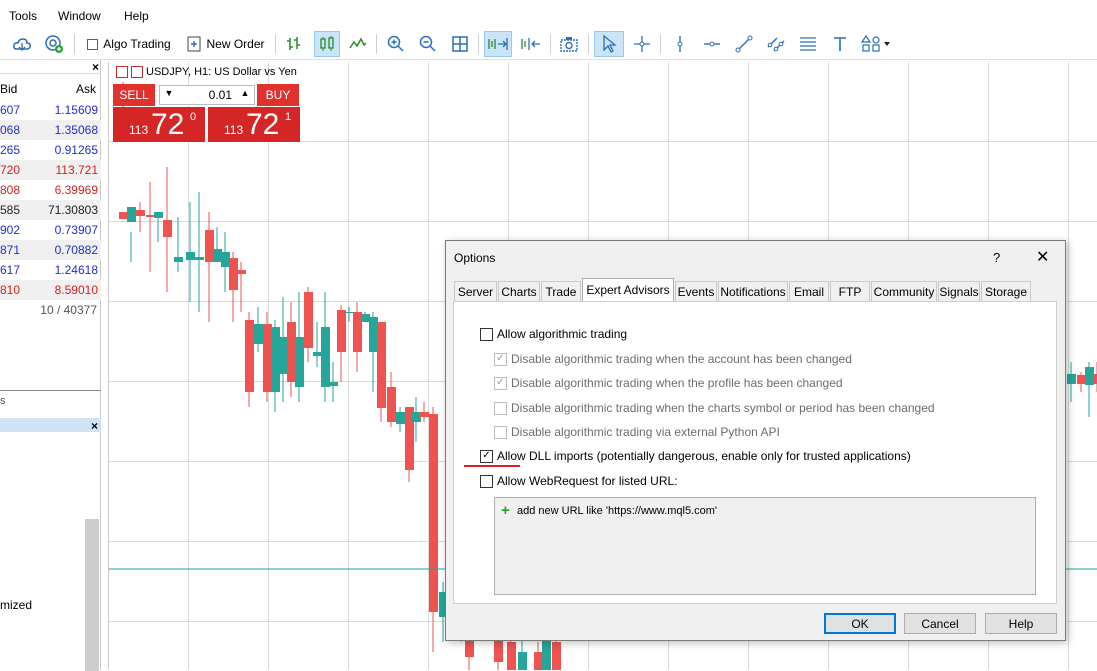 Image resolution: width=1097 pixels, height=671 pixels. I want to click on bid-value: 810, so click(10, 290).